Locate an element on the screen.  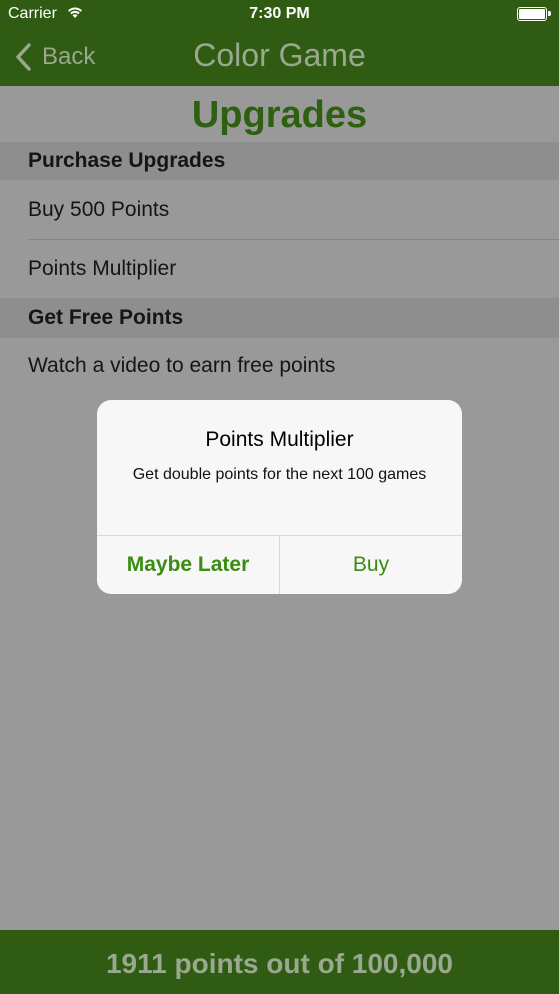
section-header-purchase-upgrades: Purchase Upgrades is located at coordinates (279, 161).